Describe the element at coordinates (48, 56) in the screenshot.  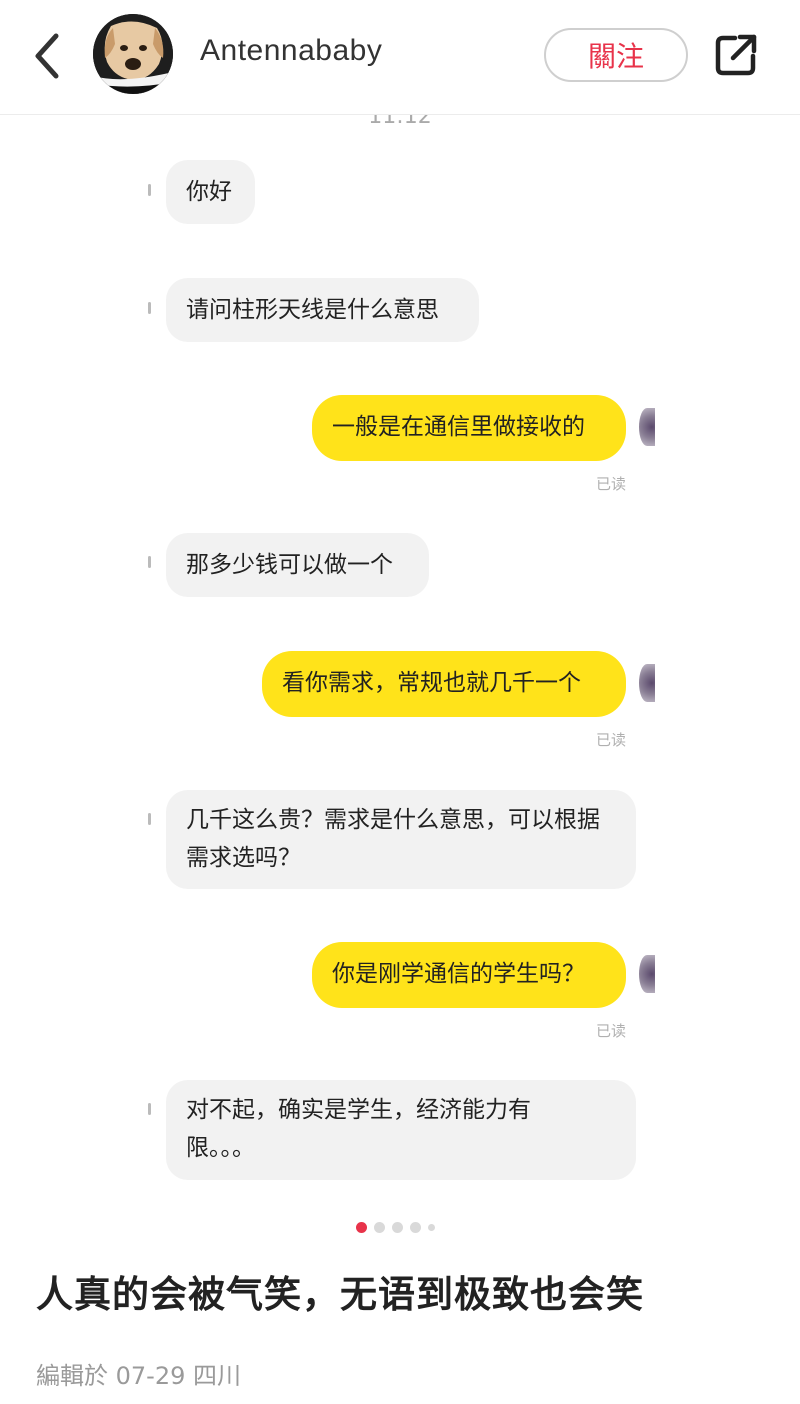
I see `chevron-left-icon` at that location.